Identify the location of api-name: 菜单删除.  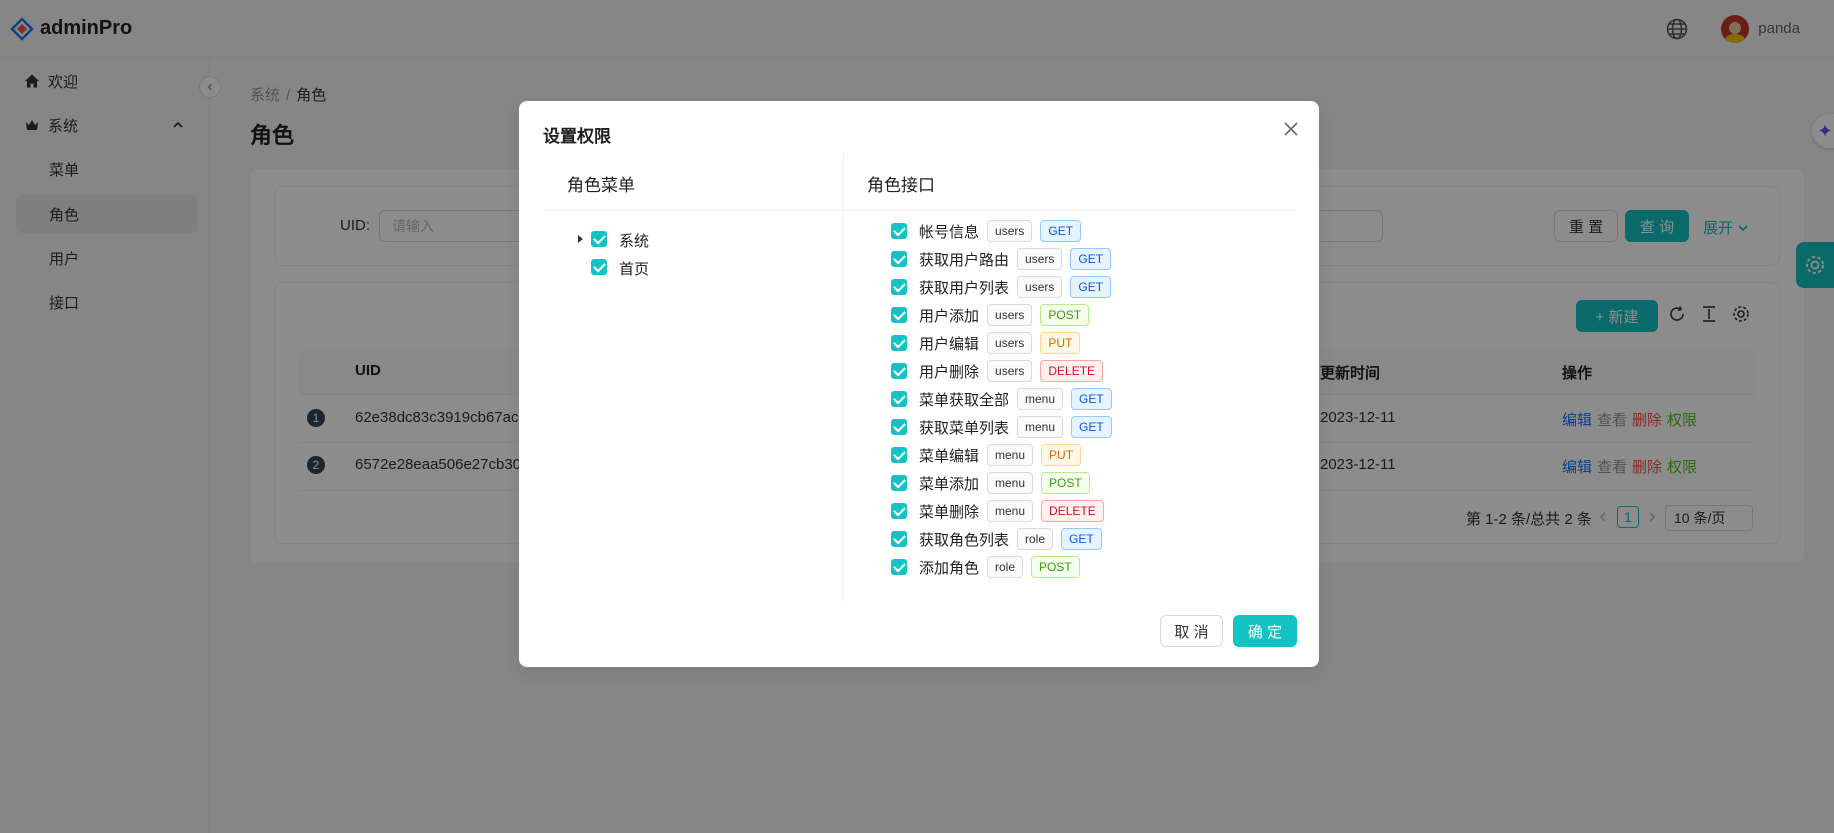
(949, 512).